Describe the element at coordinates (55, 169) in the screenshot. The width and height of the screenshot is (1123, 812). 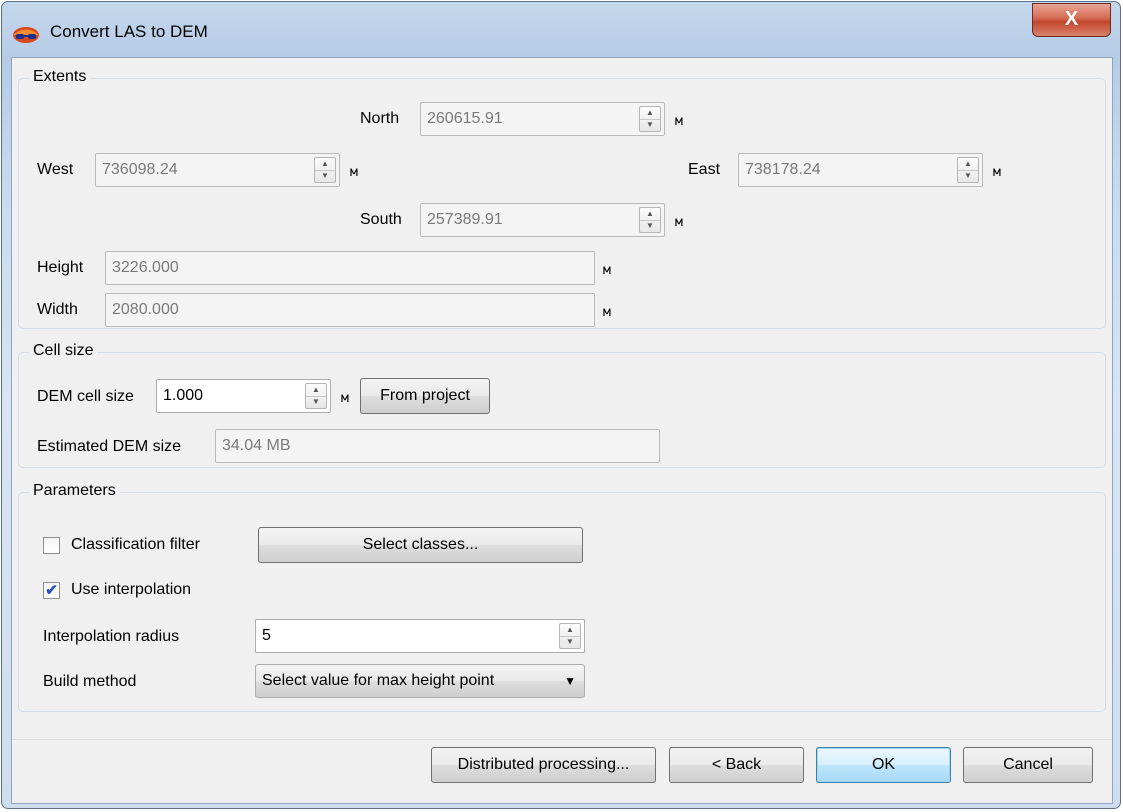
I see `west-label: West` at that location.